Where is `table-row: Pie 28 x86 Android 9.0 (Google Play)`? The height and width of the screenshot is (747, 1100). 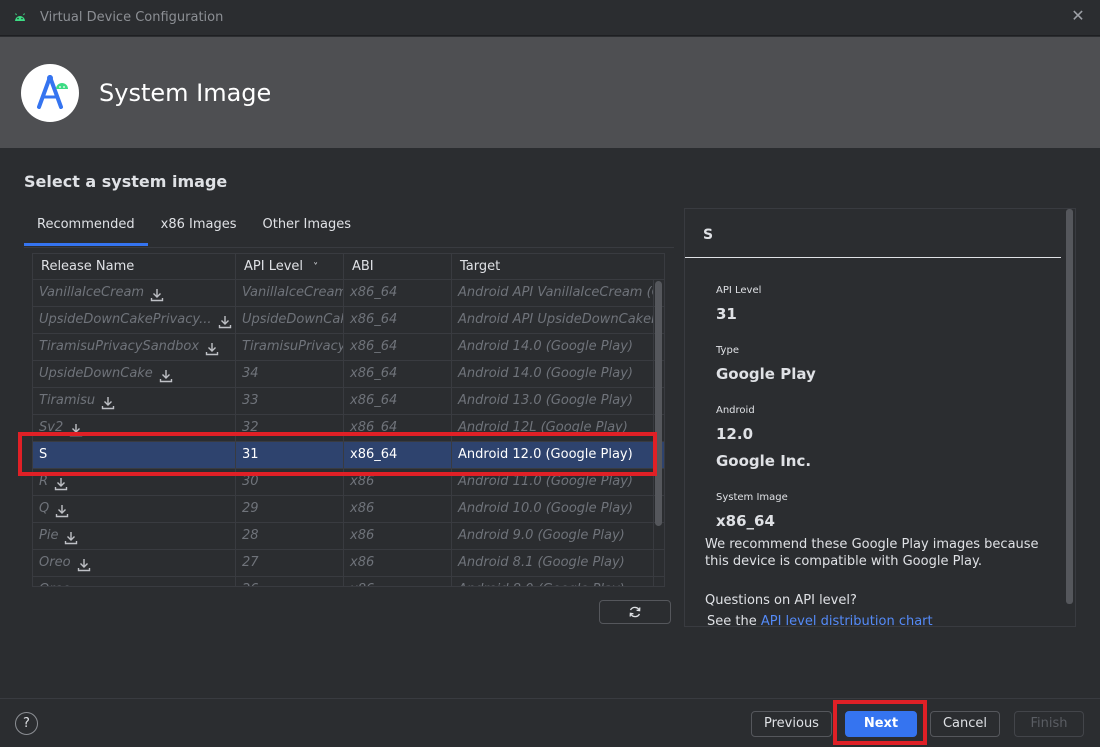
table-row: Pie 28 x86 Android 9.0 (Google Play) is located at coordinates (348, 536).